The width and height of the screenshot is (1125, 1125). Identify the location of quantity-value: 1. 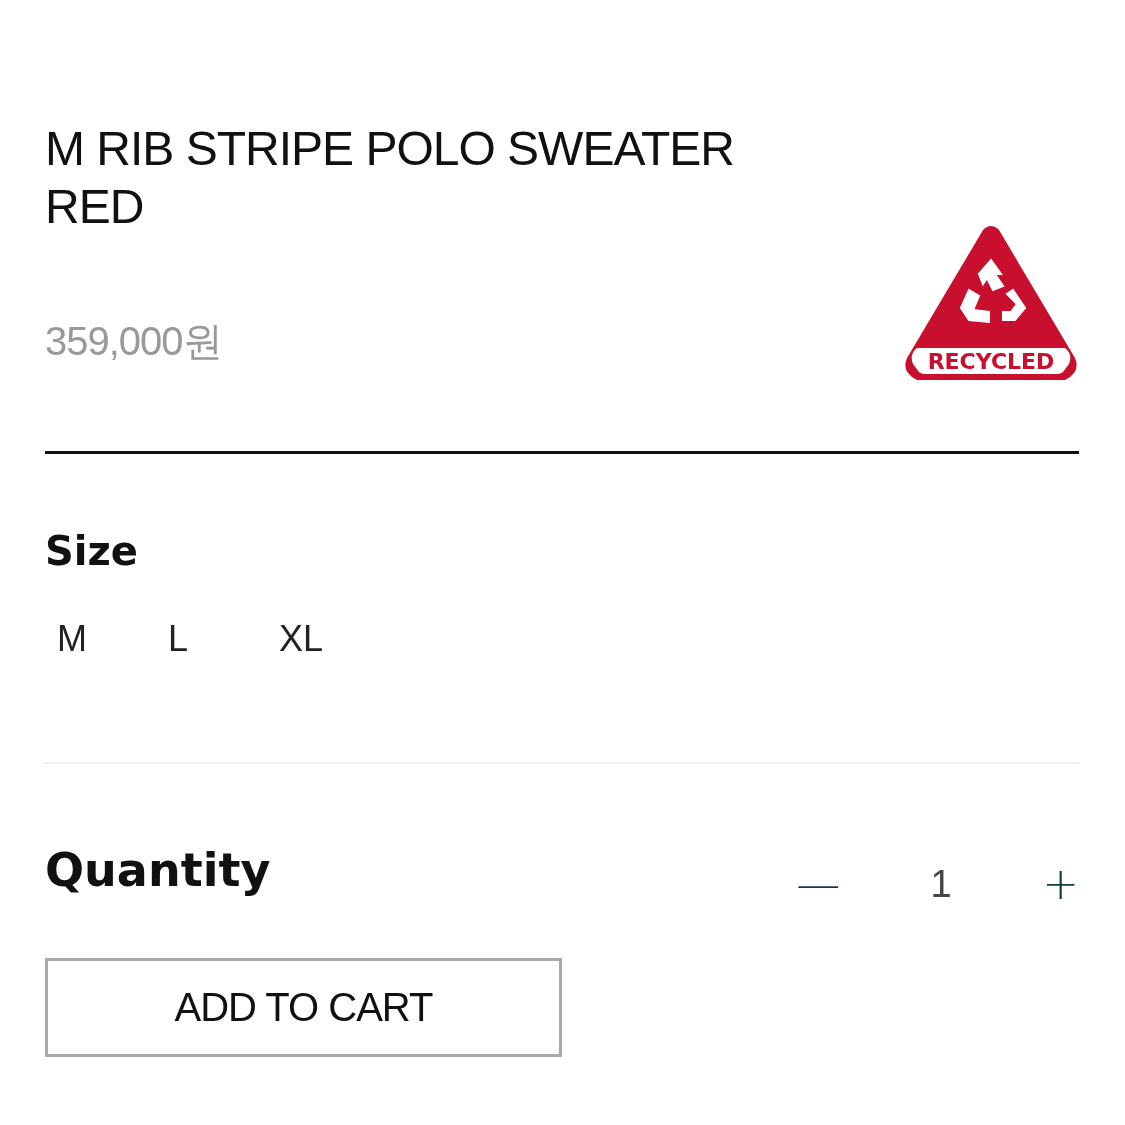
(941, 884).